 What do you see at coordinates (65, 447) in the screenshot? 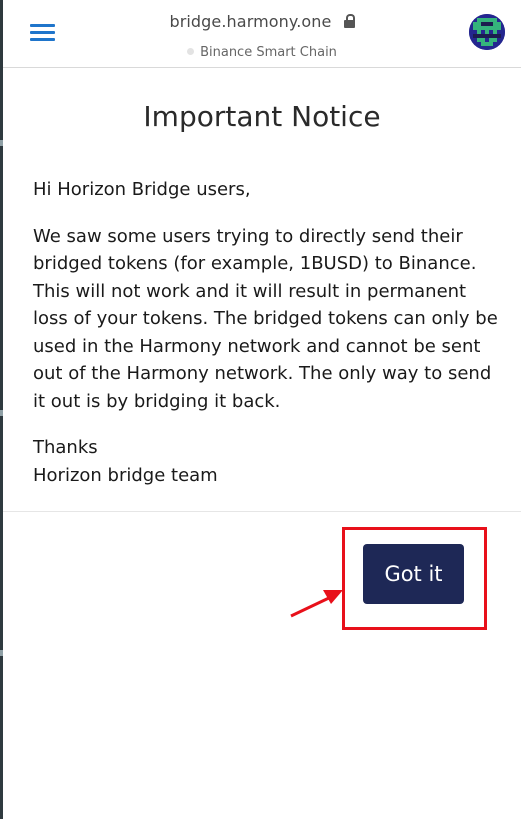
I see `notice-thanks: Thanks` at bounding box center [65, 447].